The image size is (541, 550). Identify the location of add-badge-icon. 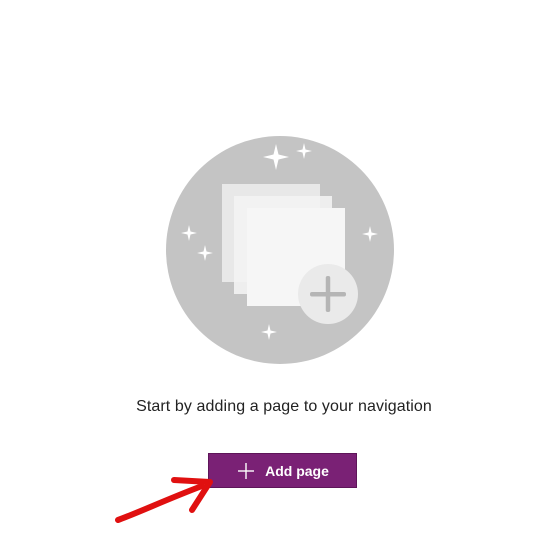
(328, 294).